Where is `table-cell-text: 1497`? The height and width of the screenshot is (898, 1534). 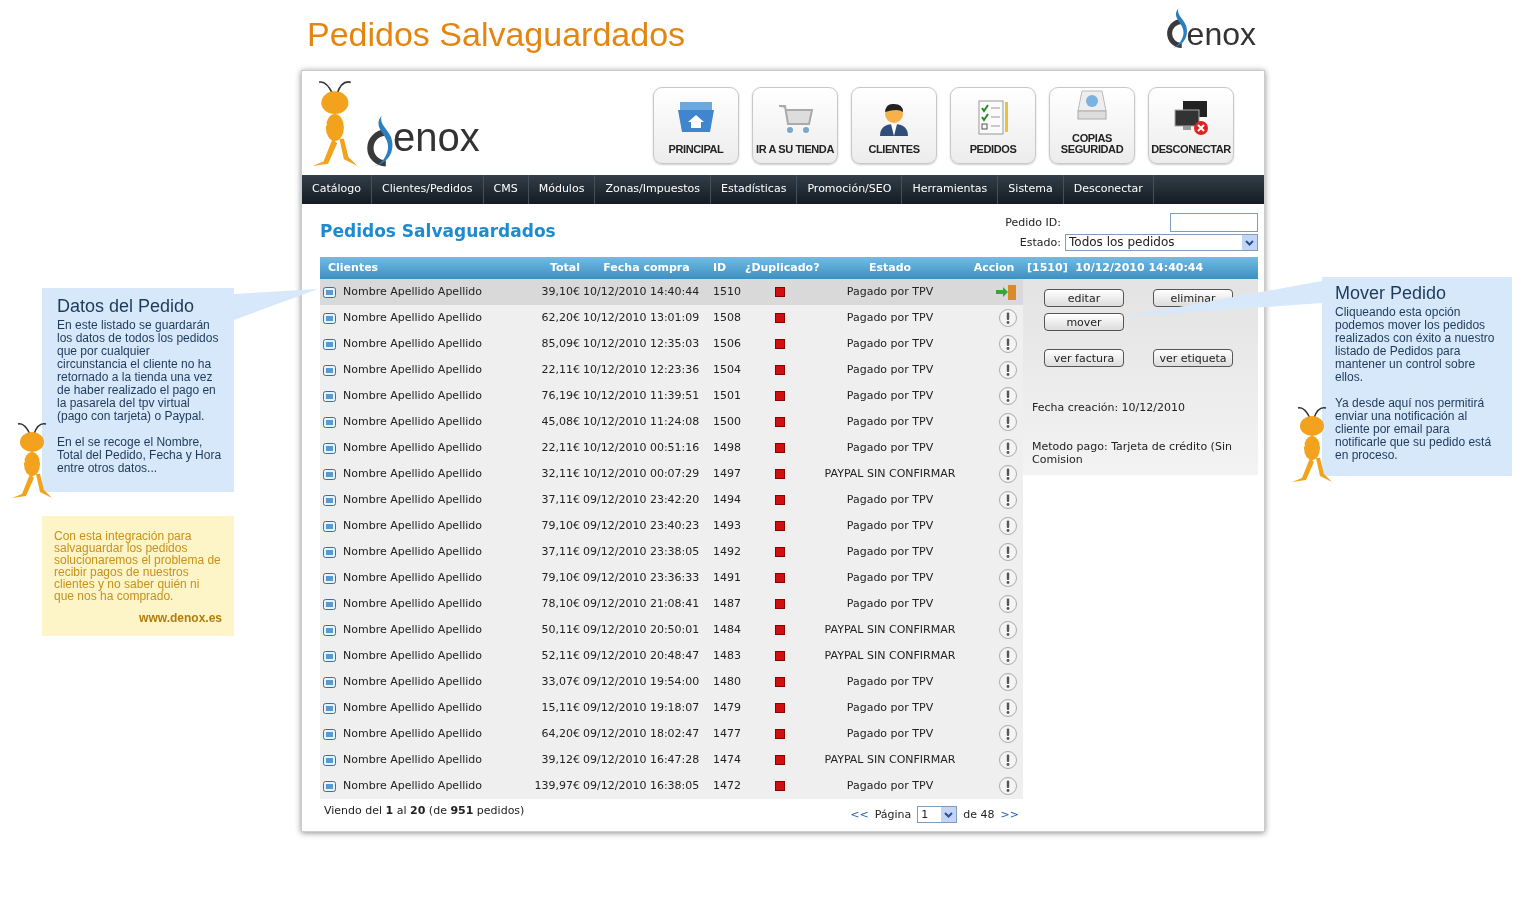
table-cell-text: 1497 is located at coordinates (727, 474).